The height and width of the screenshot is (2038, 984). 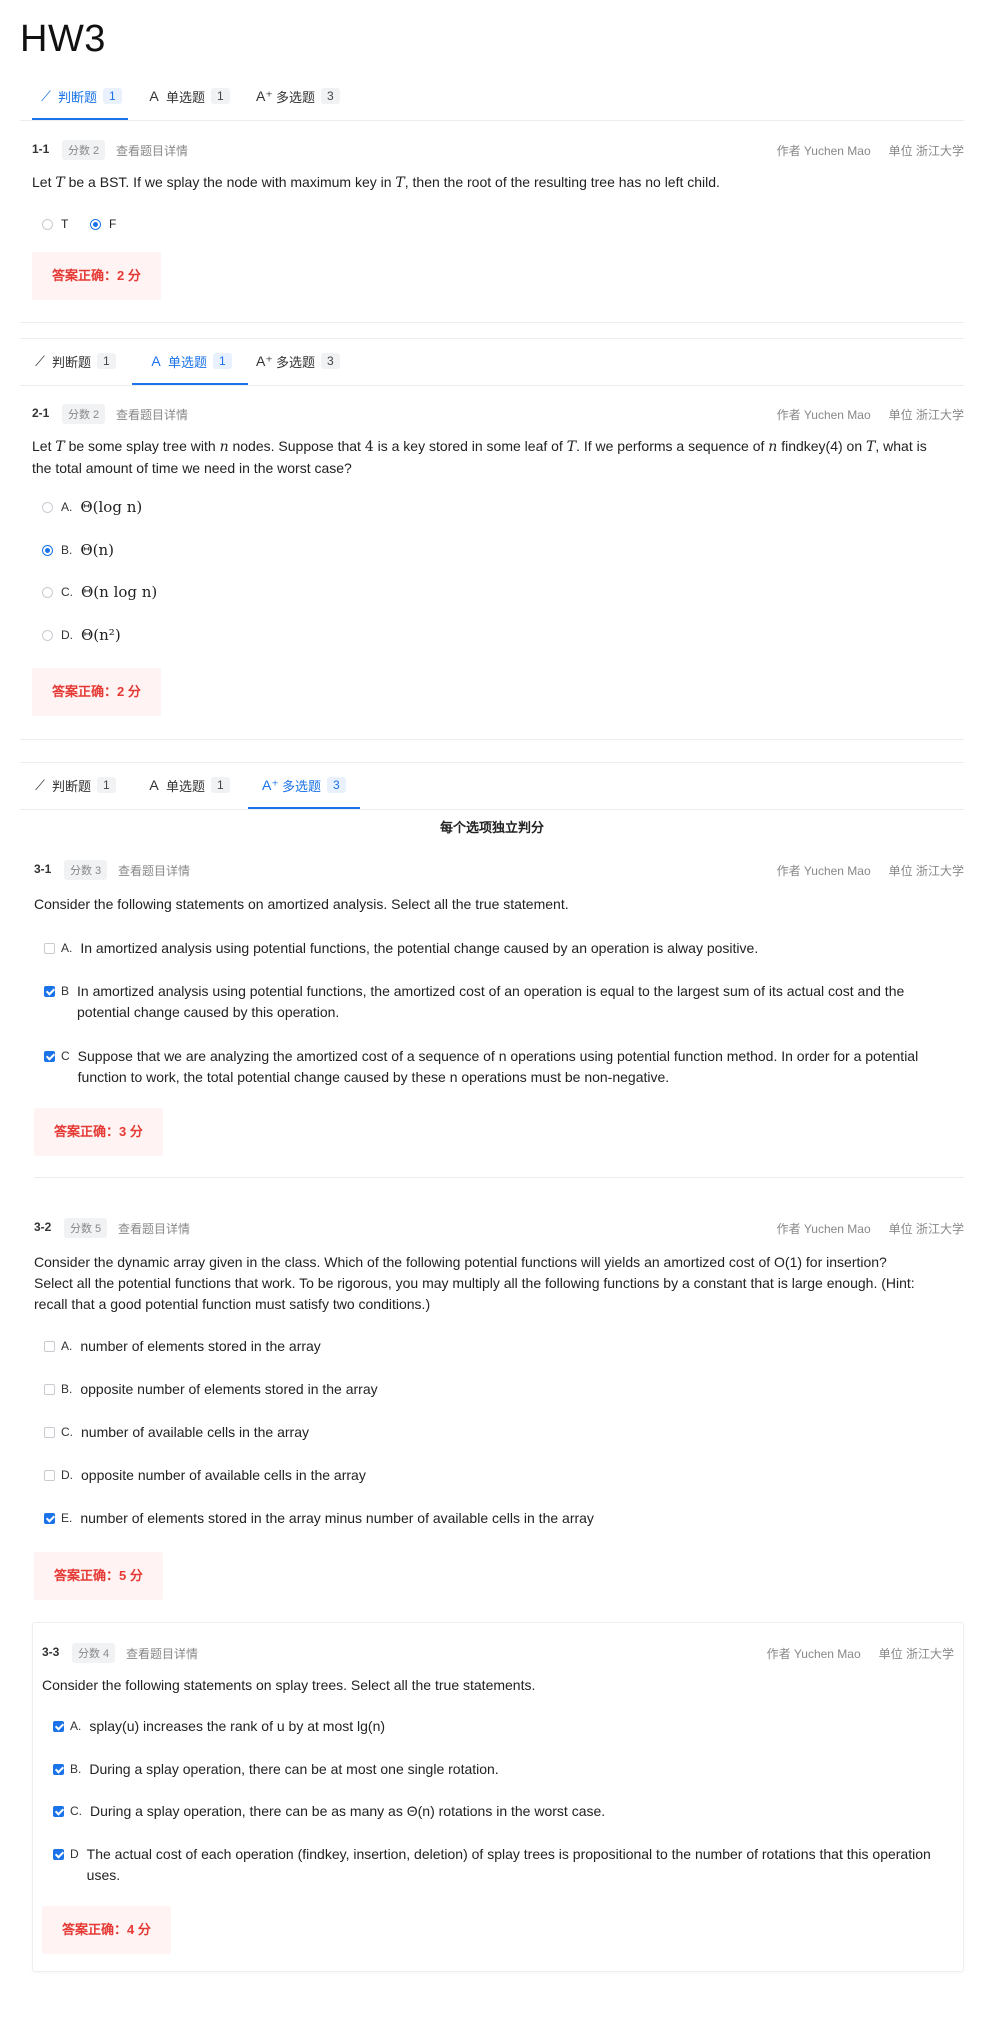 I want to click on option-label: B, so click(x=65, y=991).